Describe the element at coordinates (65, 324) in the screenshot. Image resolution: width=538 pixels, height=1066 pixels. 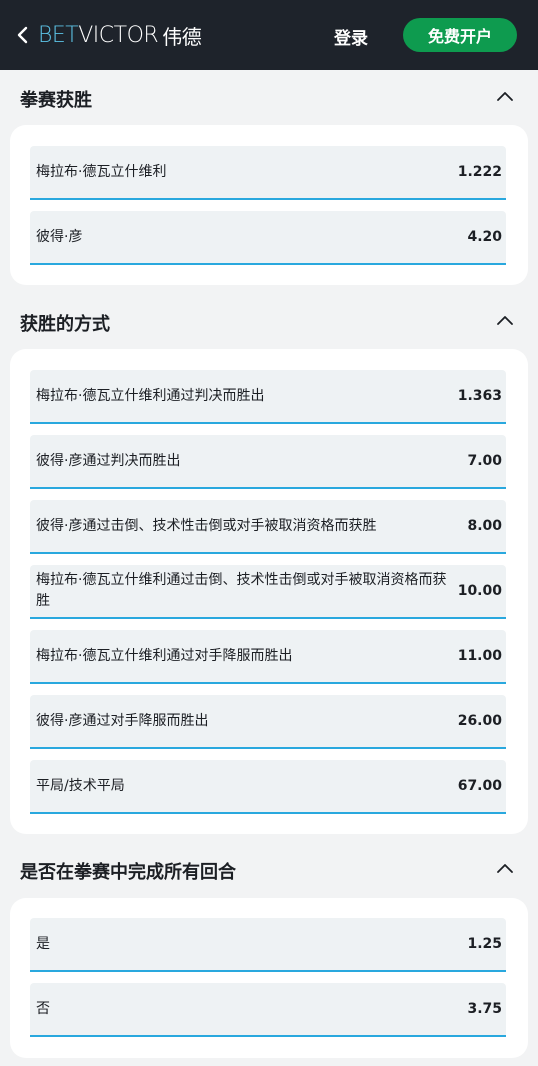
I see `section-title: 获胜的方式` at that location.